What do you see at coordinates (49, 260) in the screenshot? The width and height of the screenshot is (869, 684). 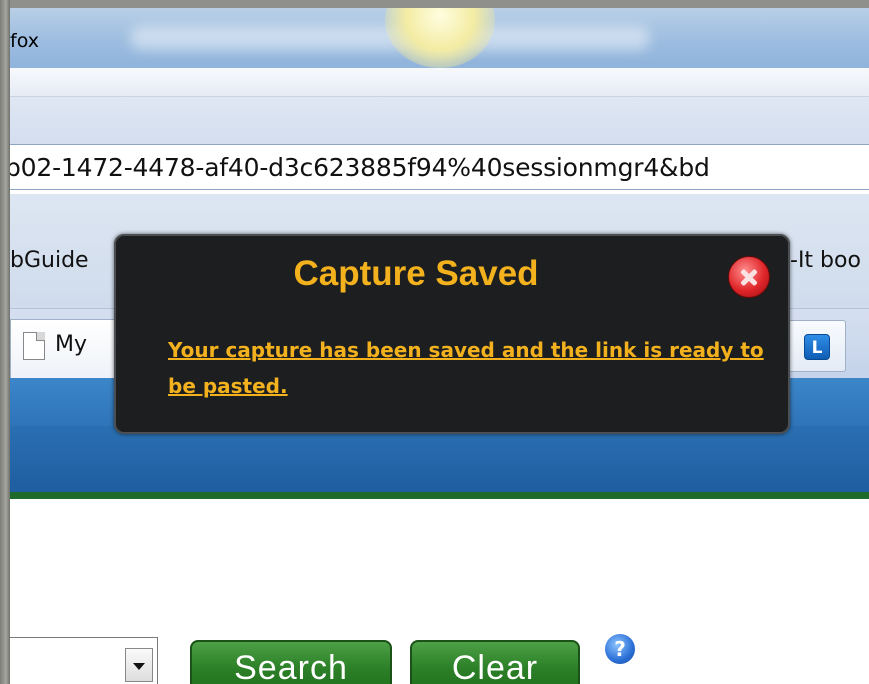 I see `bookmark-item-left: bGuide` at bounding box center [49, 260].